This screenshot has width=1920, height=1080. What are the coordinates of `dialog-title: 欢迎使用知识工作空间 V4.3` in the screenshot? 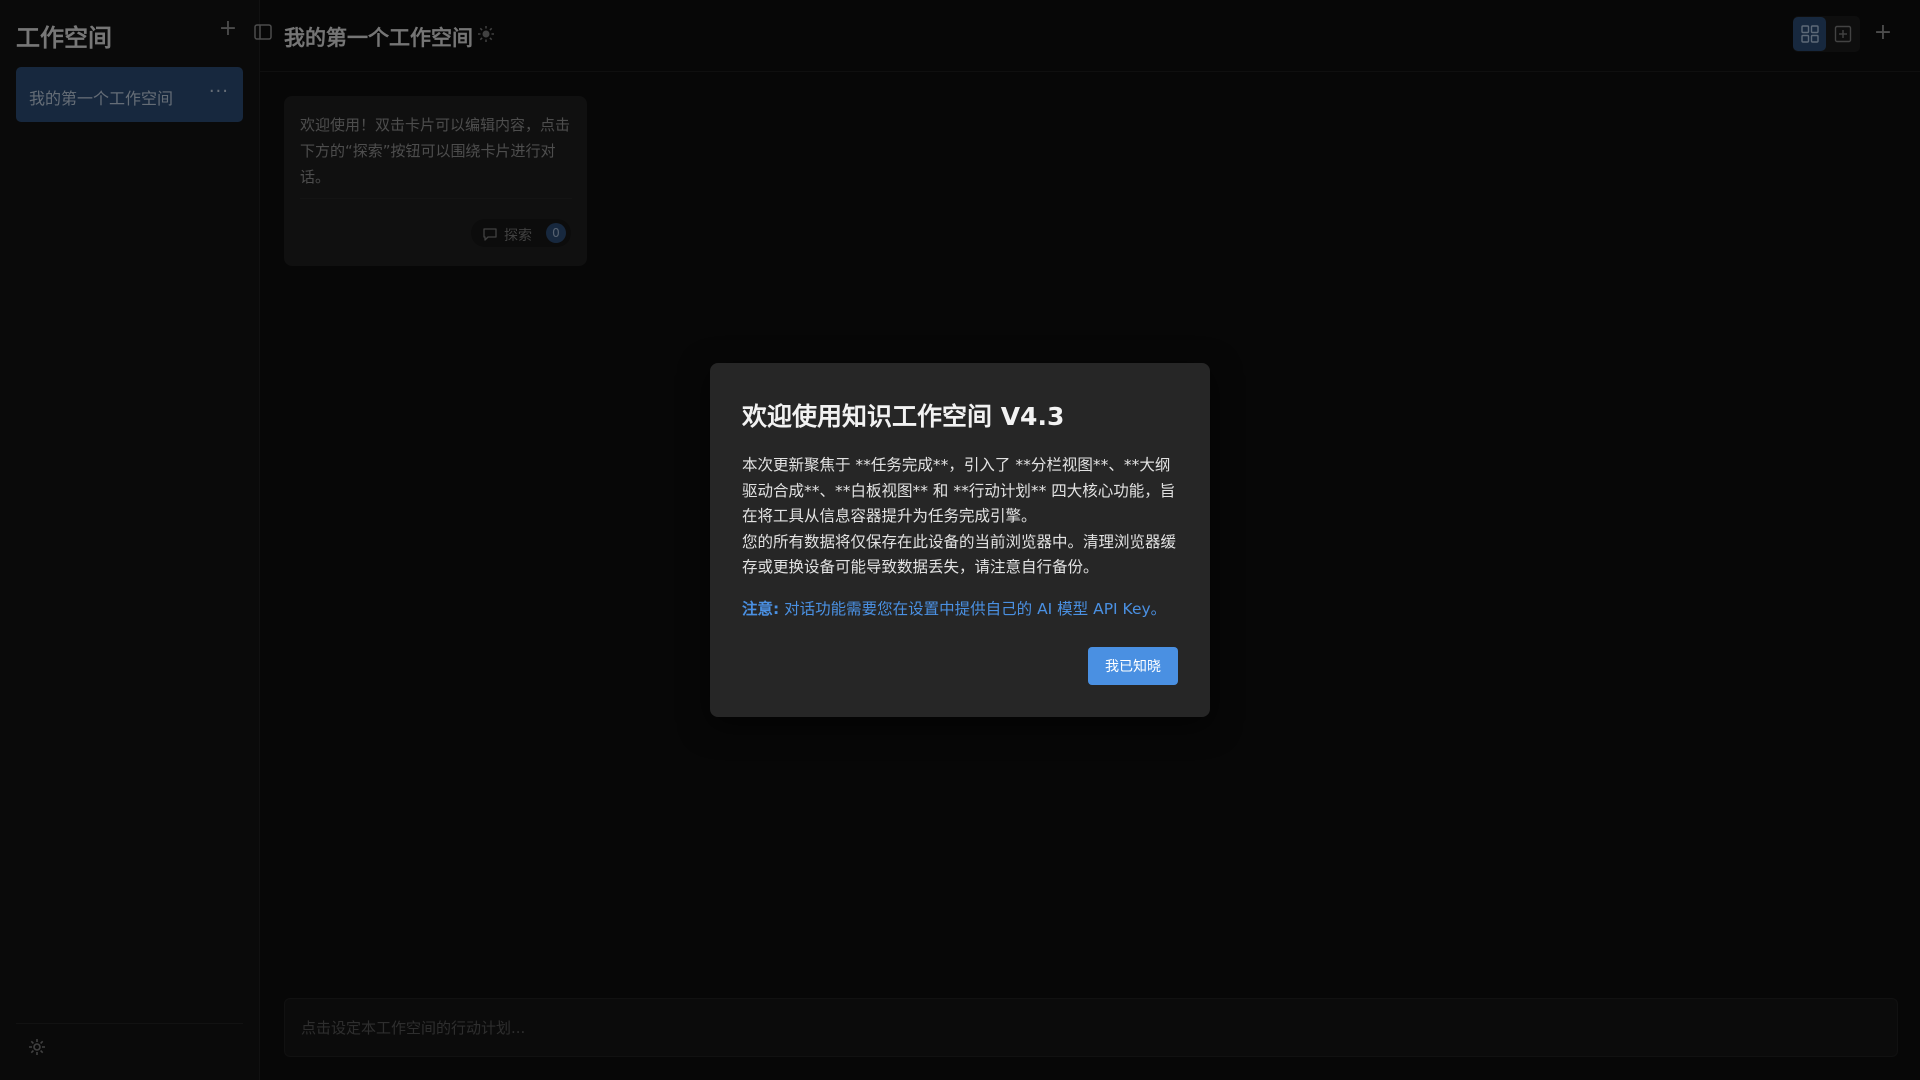 It's located at (903, 416).